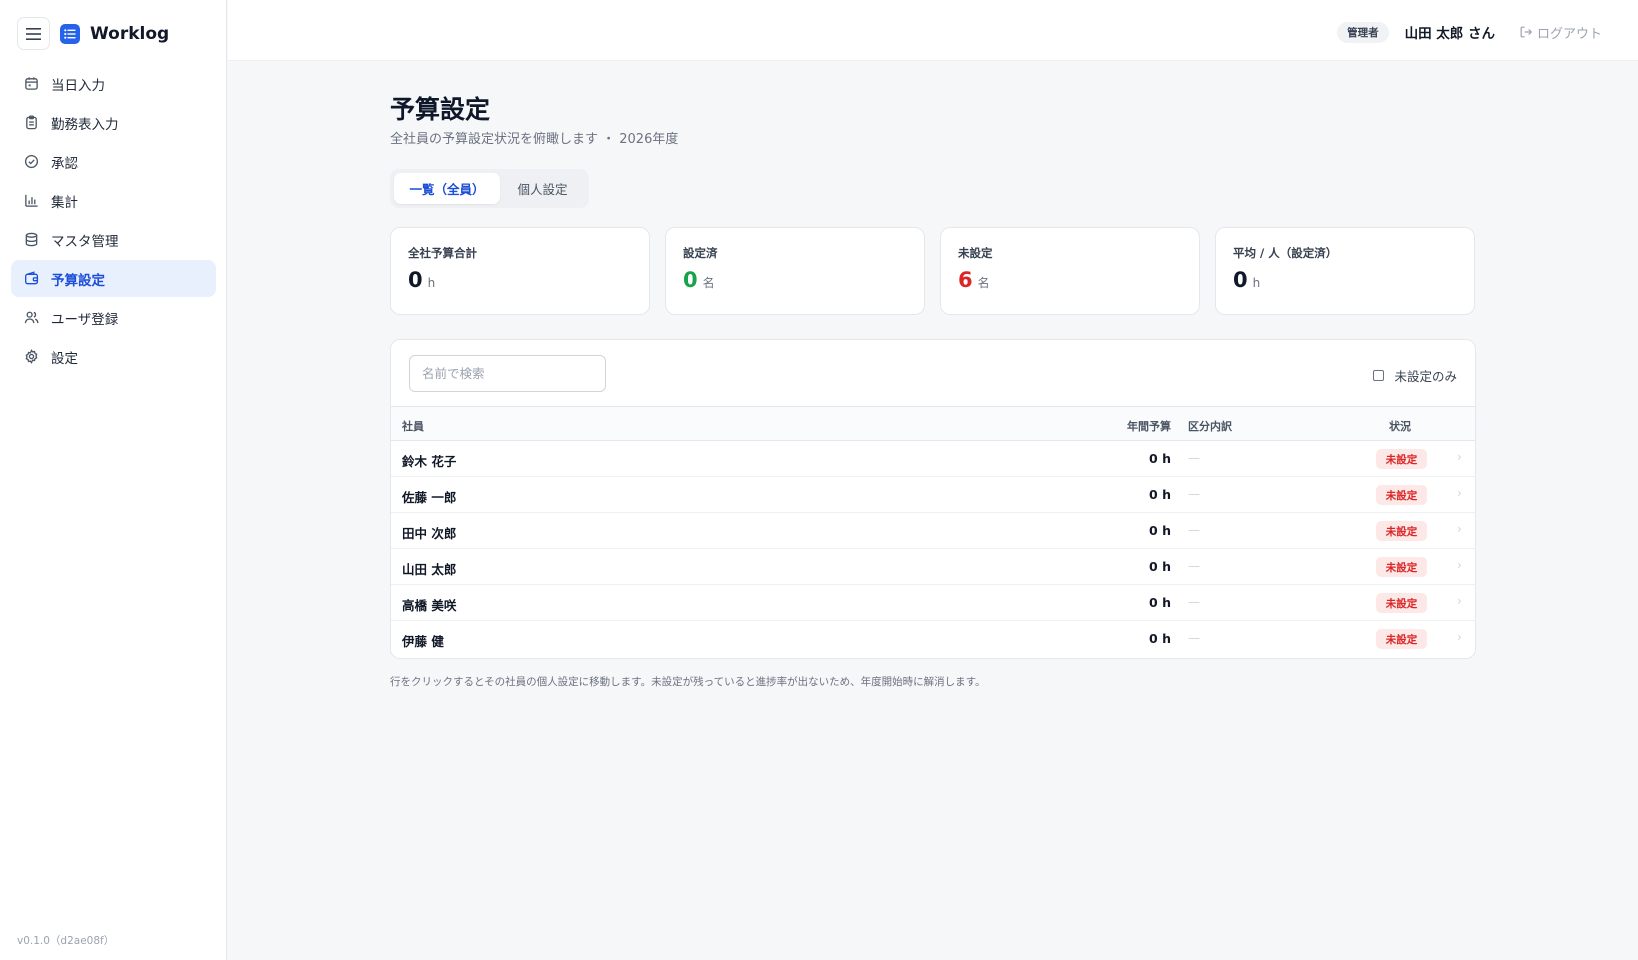 The height and width of the screenshot is (960, 1638). What do you see at coordinates (542, 188) in the screenshot?
I see `tab-individual-settings: 個人設定` at bounding box center [542, 188].